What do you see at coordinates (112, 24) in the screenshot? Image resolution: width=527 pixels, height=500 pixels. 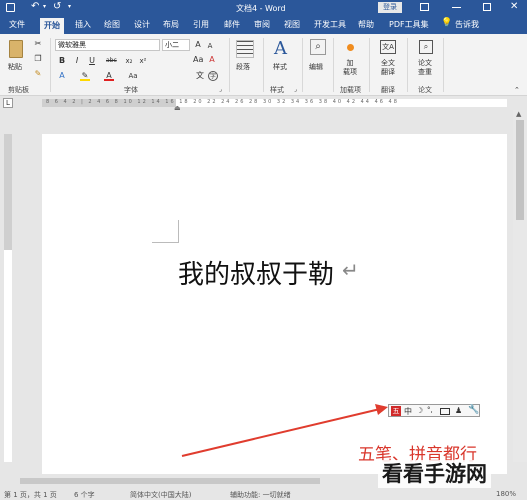 I see `tab-draw: 绘图` at bounding box center [112, 24].